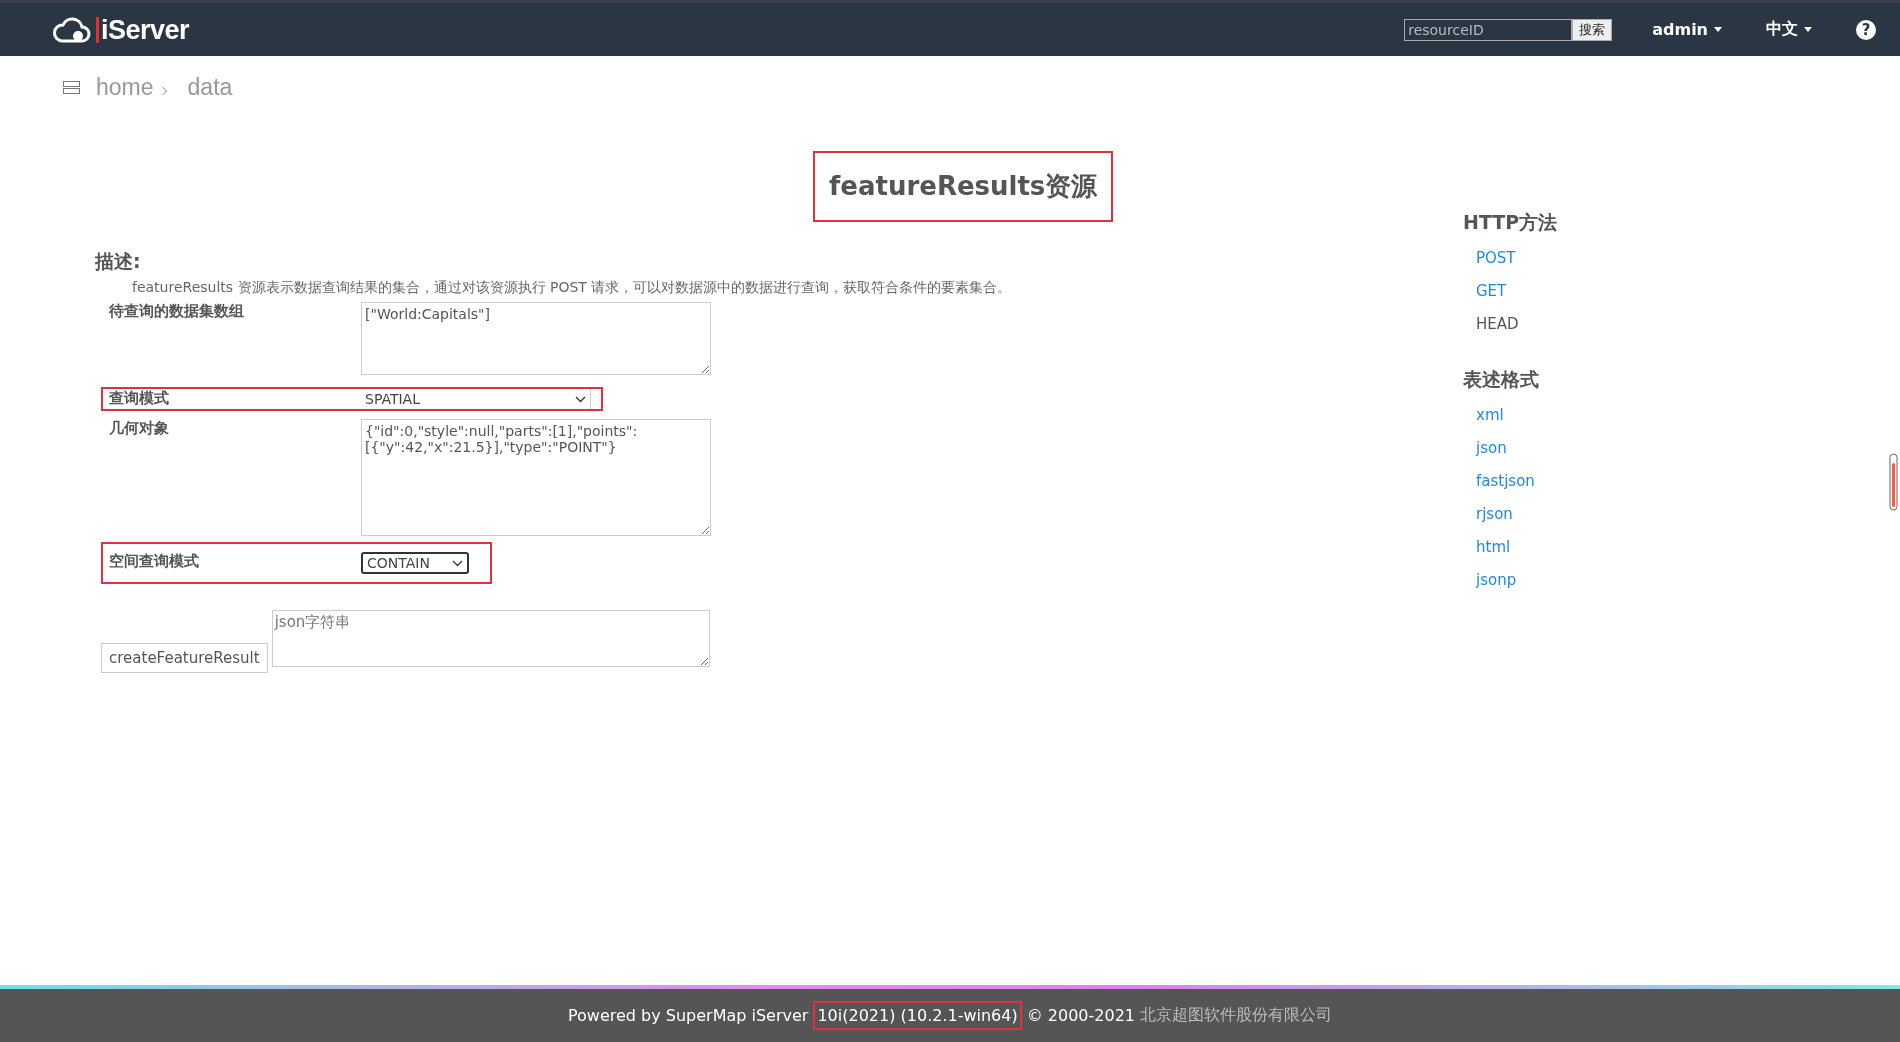 This screenshot has height=1042, width=1900. I want to click on company-name: 北京超图软件股份有限公司, so click(1236, 1015).